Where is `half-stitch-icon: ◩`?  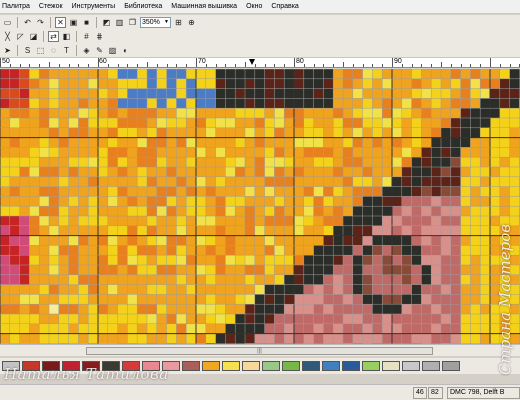
half-stitch-icon: ◩ is located at coordinates (106, 22).